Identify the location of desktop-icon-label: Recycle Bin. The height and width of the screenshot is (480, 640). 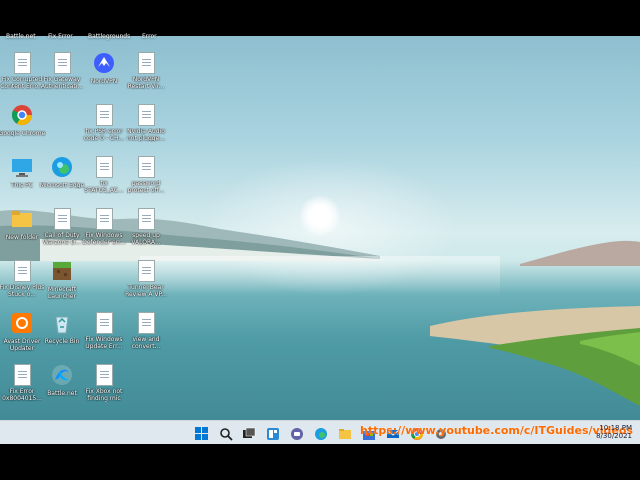
(62, 341).